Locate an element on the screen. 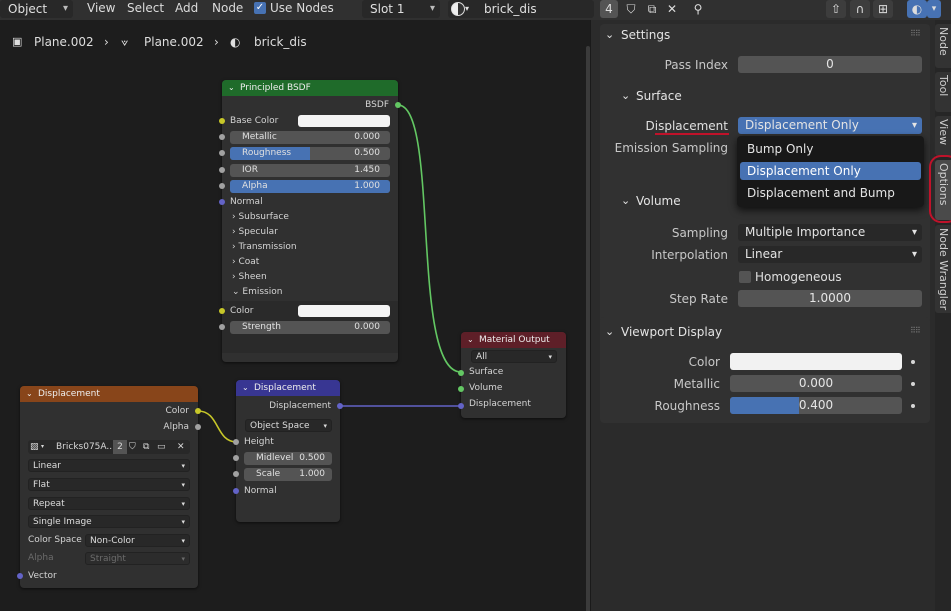 The image size is (951, 611). volume-title: Volume is located at coordinates (658, 201).